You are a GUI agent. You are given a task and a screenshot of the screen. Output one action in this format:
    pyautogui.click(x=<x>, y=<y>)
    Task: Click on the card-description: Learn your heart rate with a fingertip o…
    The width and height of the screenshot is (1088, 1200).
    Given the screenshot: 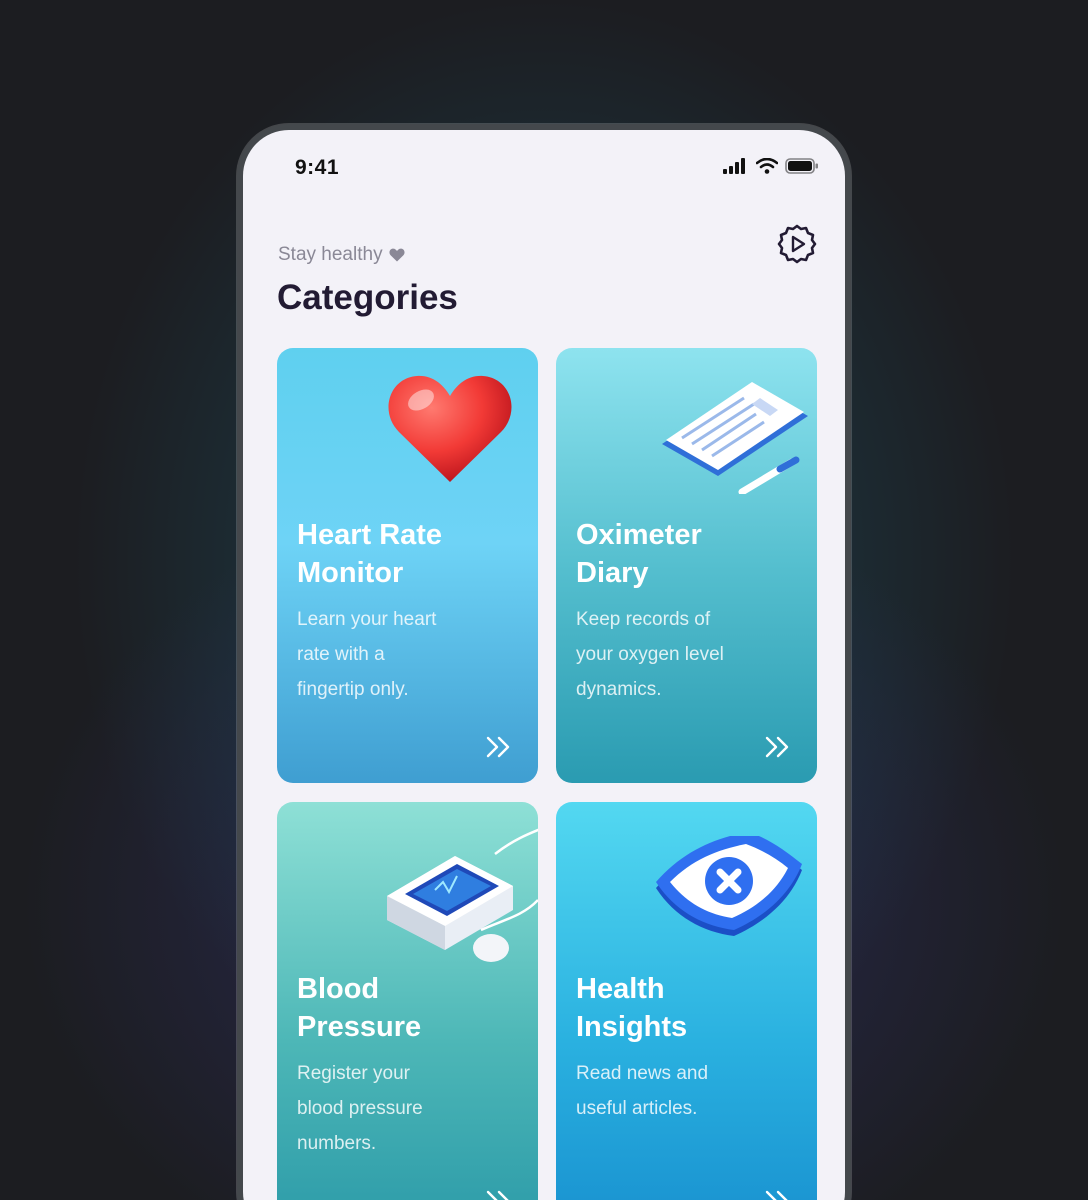 What is the action you would take?
    pyautogui.click(x=397, y=654)
    